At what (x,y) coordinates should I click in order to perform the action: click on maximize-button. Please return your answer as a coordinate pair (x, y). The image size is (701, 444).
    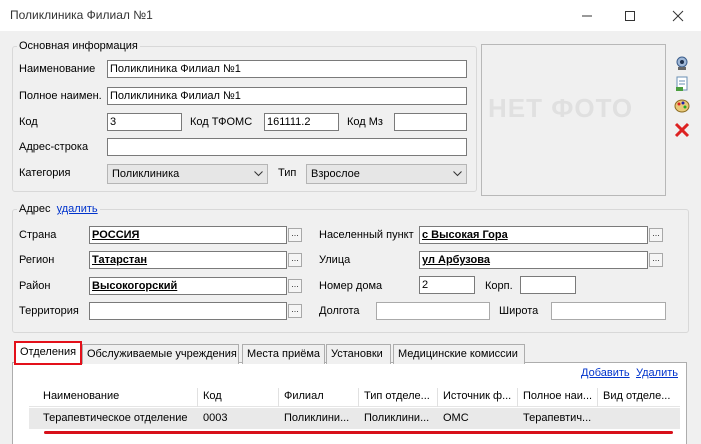
    Looking at the image, I should click on (630, 15).